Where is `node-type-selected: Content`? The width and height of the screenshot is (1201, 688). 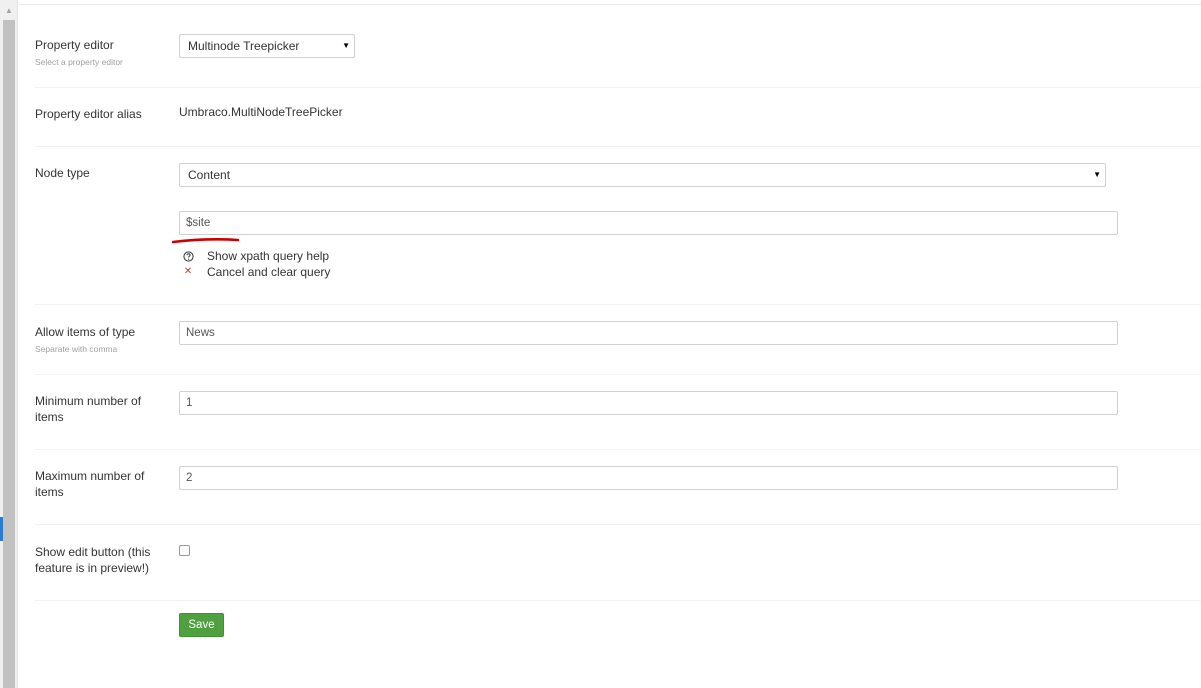 node-type-selected: Content is located at coordinates (209, 175).